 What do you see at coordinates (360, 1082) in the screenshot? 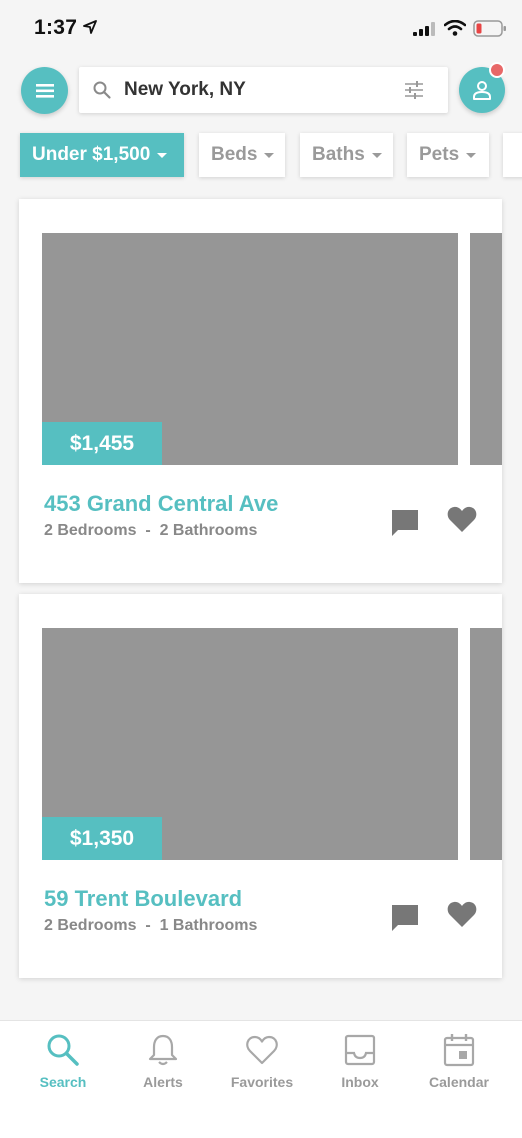
I see `tab-label: Inbox` at bounding box center [360, 1082].